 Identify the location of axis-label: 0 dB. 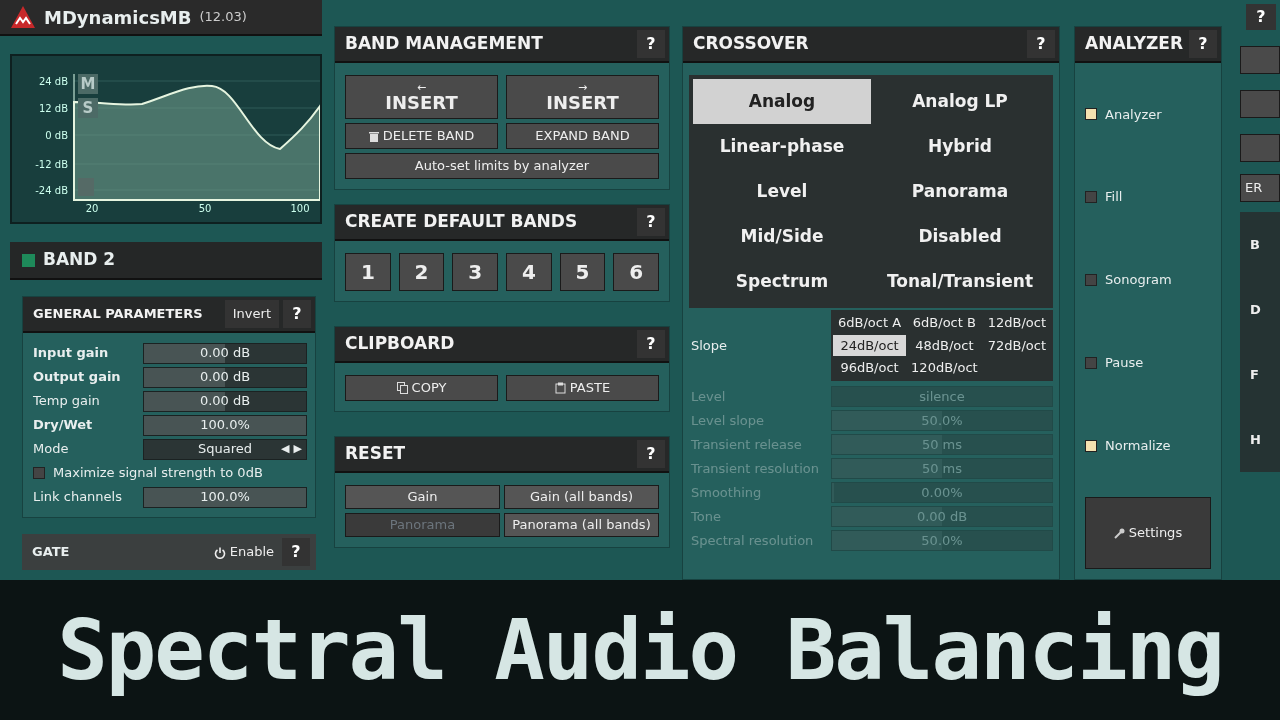
(56, 135).